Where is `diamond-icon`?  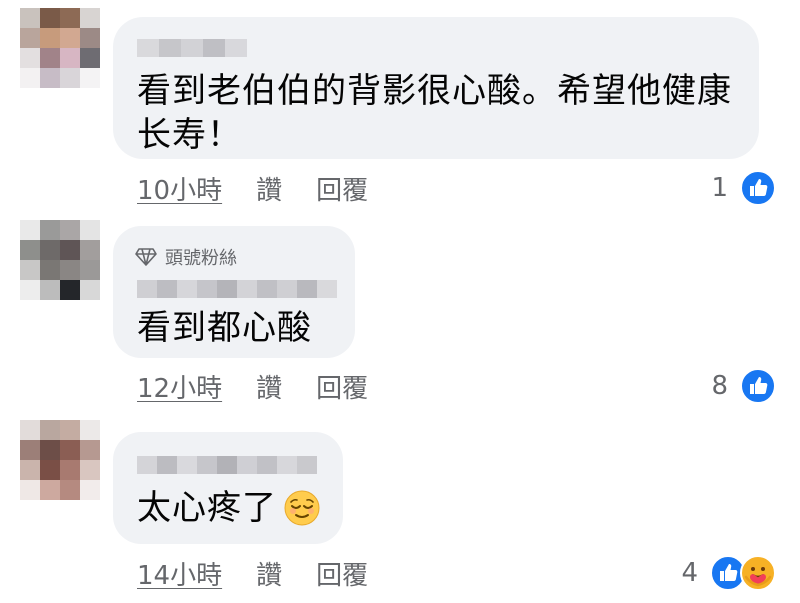 diamond-icon is located at coordinates (146, 257).